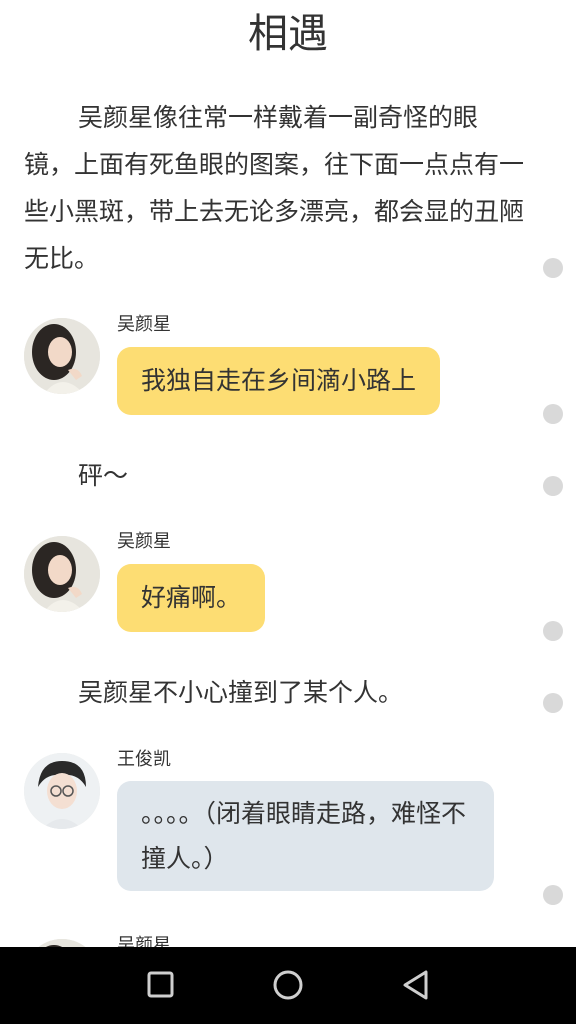 The width and height of the screenshot is (576, 1024). Describe the element at coordinates (191, 598) in the screenshot. I see `message-bubble: 好痛啊。` at that location.